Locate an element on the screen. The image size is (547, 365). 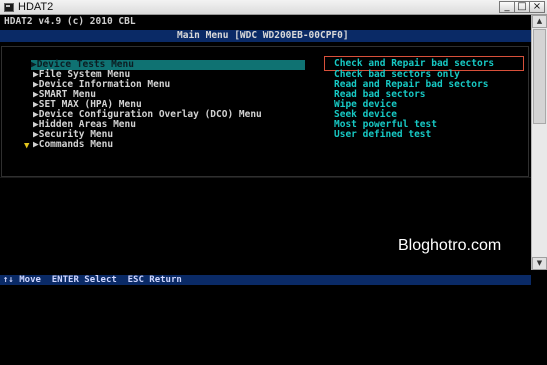
title-bar: HDAT2 _ □ × is located at coordinates (273, 7).